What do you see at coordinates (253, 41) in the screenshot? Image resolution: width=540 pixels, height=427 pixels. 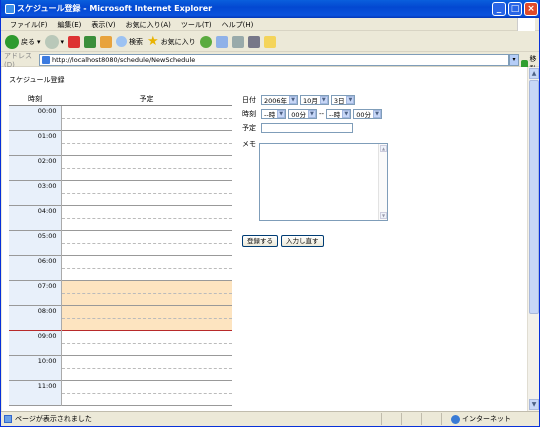 I see `edit-icon` at bounding box center [253, 41].